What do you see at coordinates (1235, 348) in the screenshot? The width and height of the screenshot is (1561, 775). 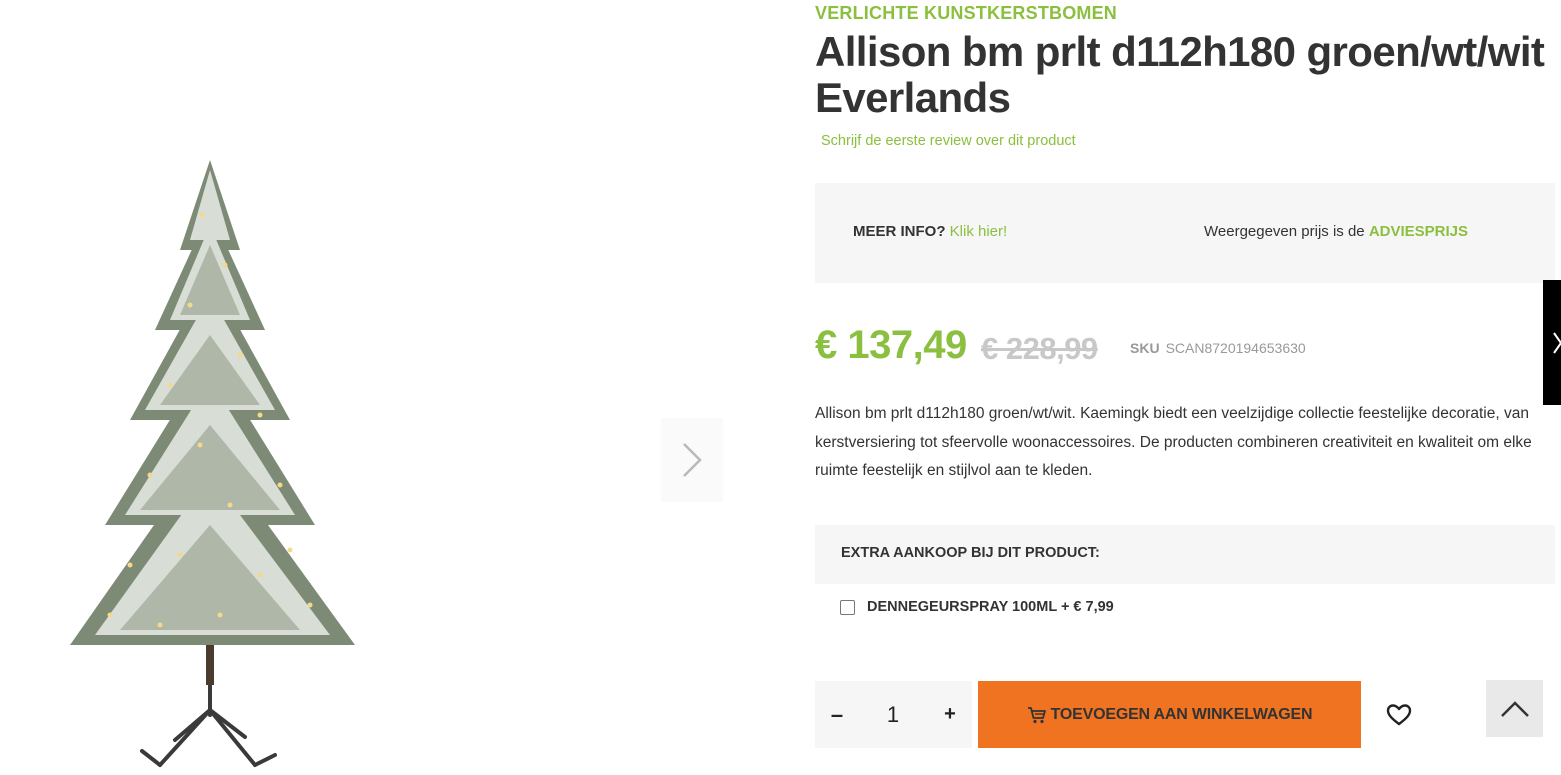 I see `sku-value: SCAN8720194653630` at bounding box center [1235, 348].